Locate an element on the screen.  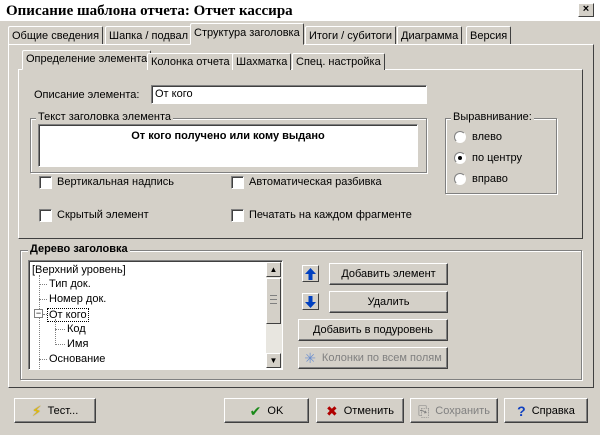
autowrap-checkbox is located at coordinates (237, 182).